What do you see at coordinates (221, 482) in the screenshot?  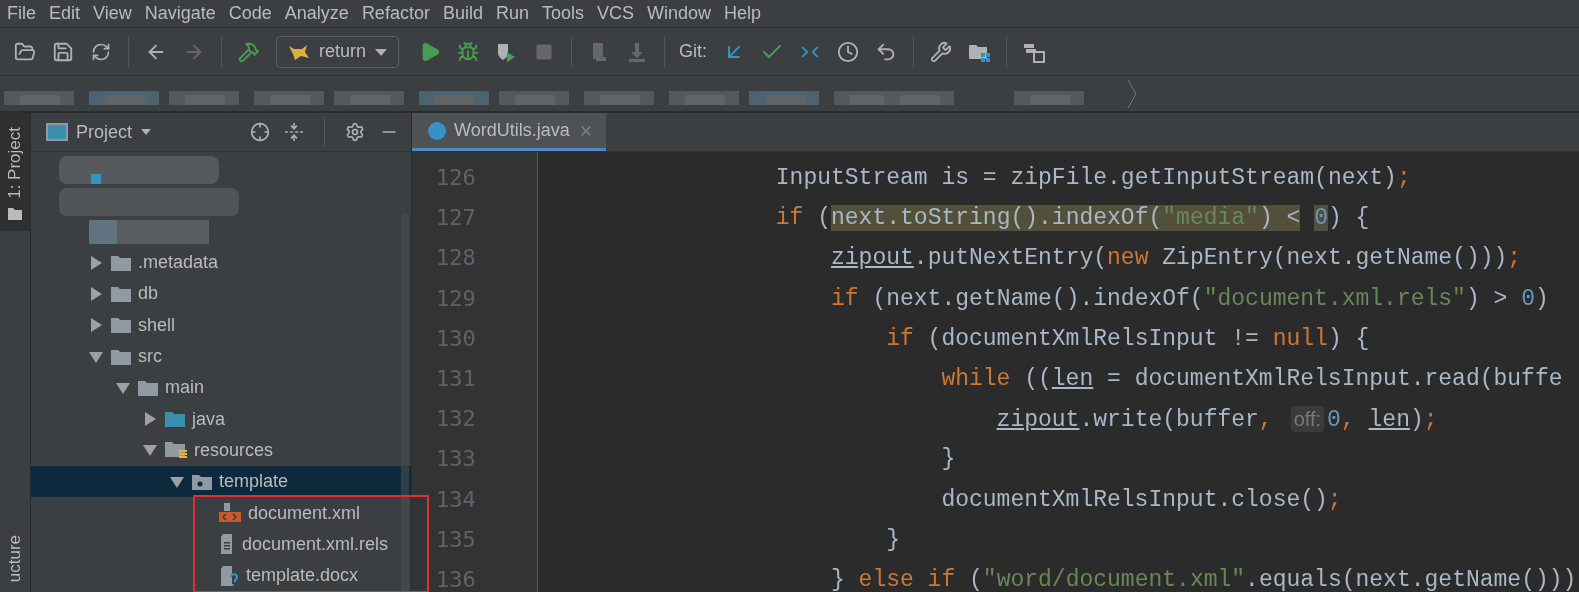 I see `tree-row: template` at bounding box center [221, 482].